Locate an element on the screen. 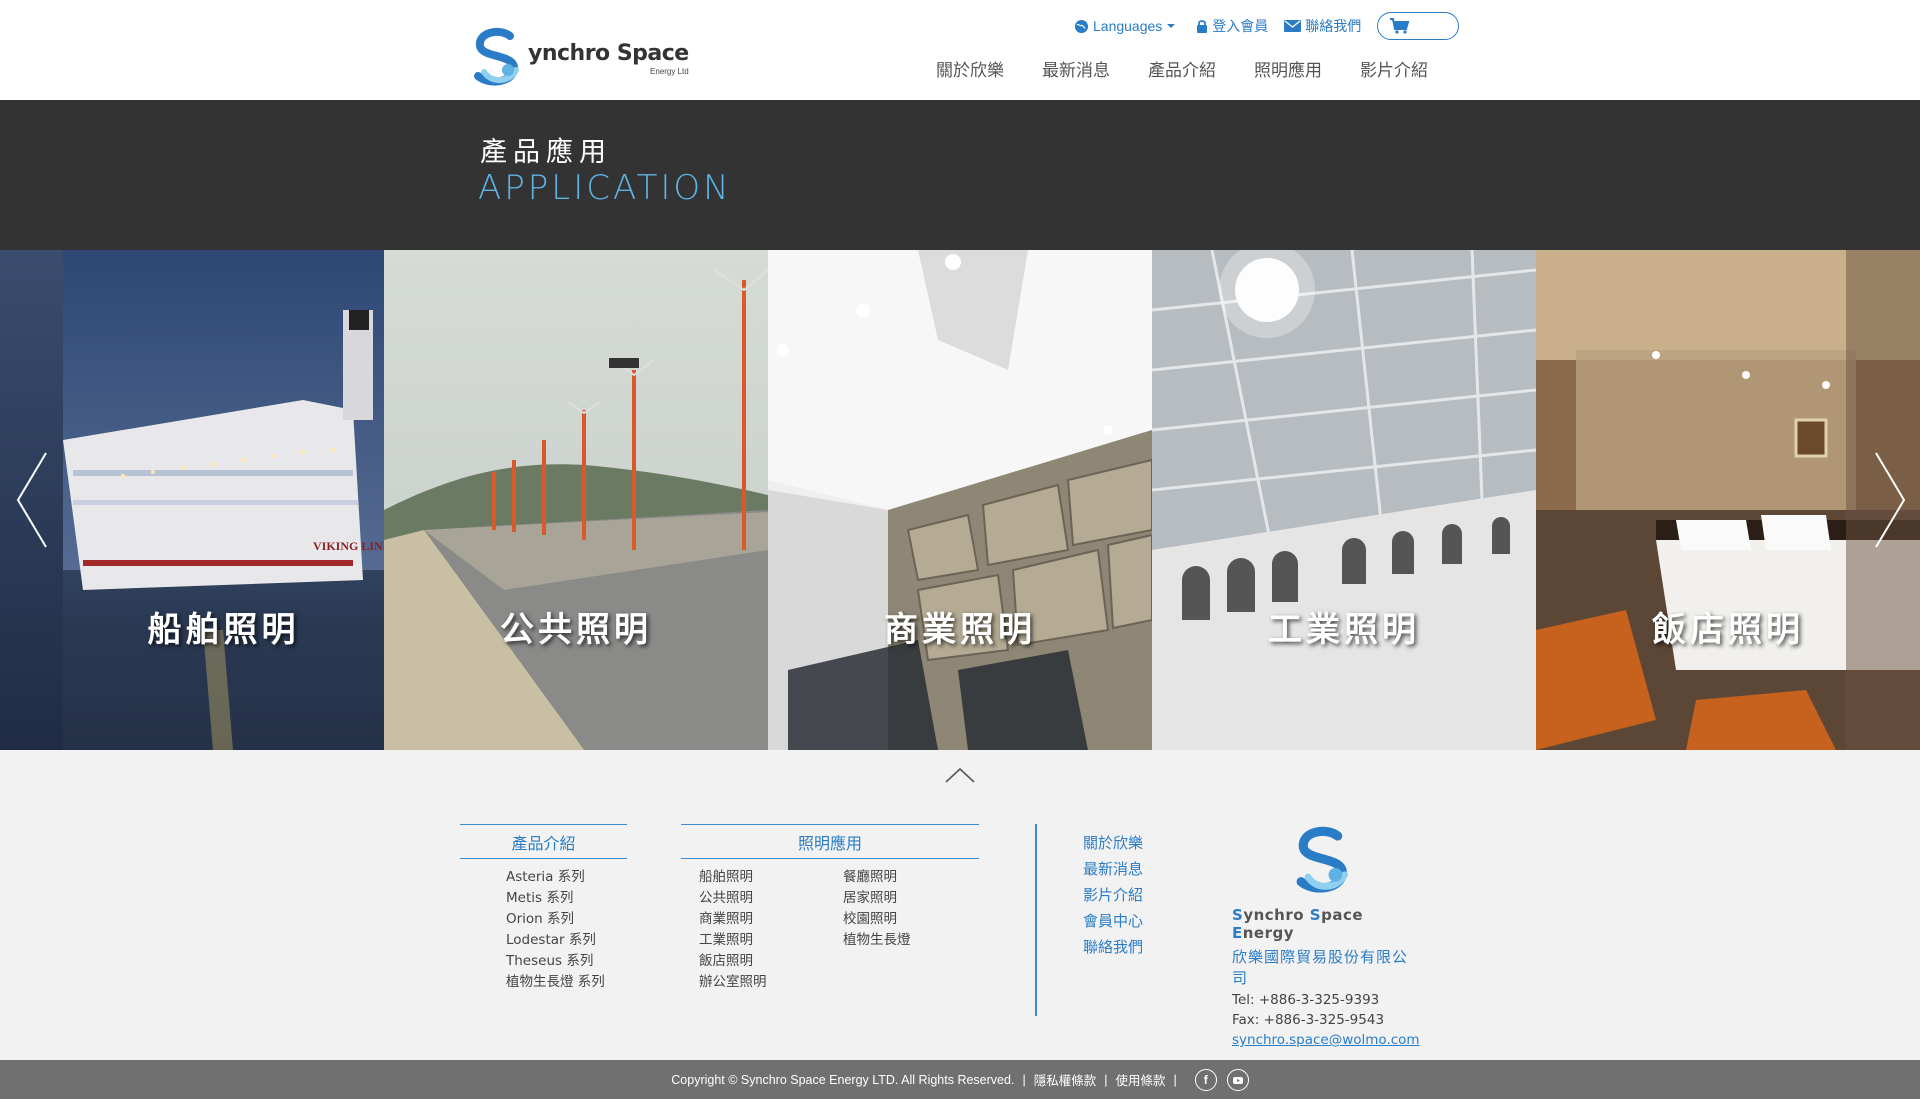  lock-icon is located at coordinates (1202, 26).